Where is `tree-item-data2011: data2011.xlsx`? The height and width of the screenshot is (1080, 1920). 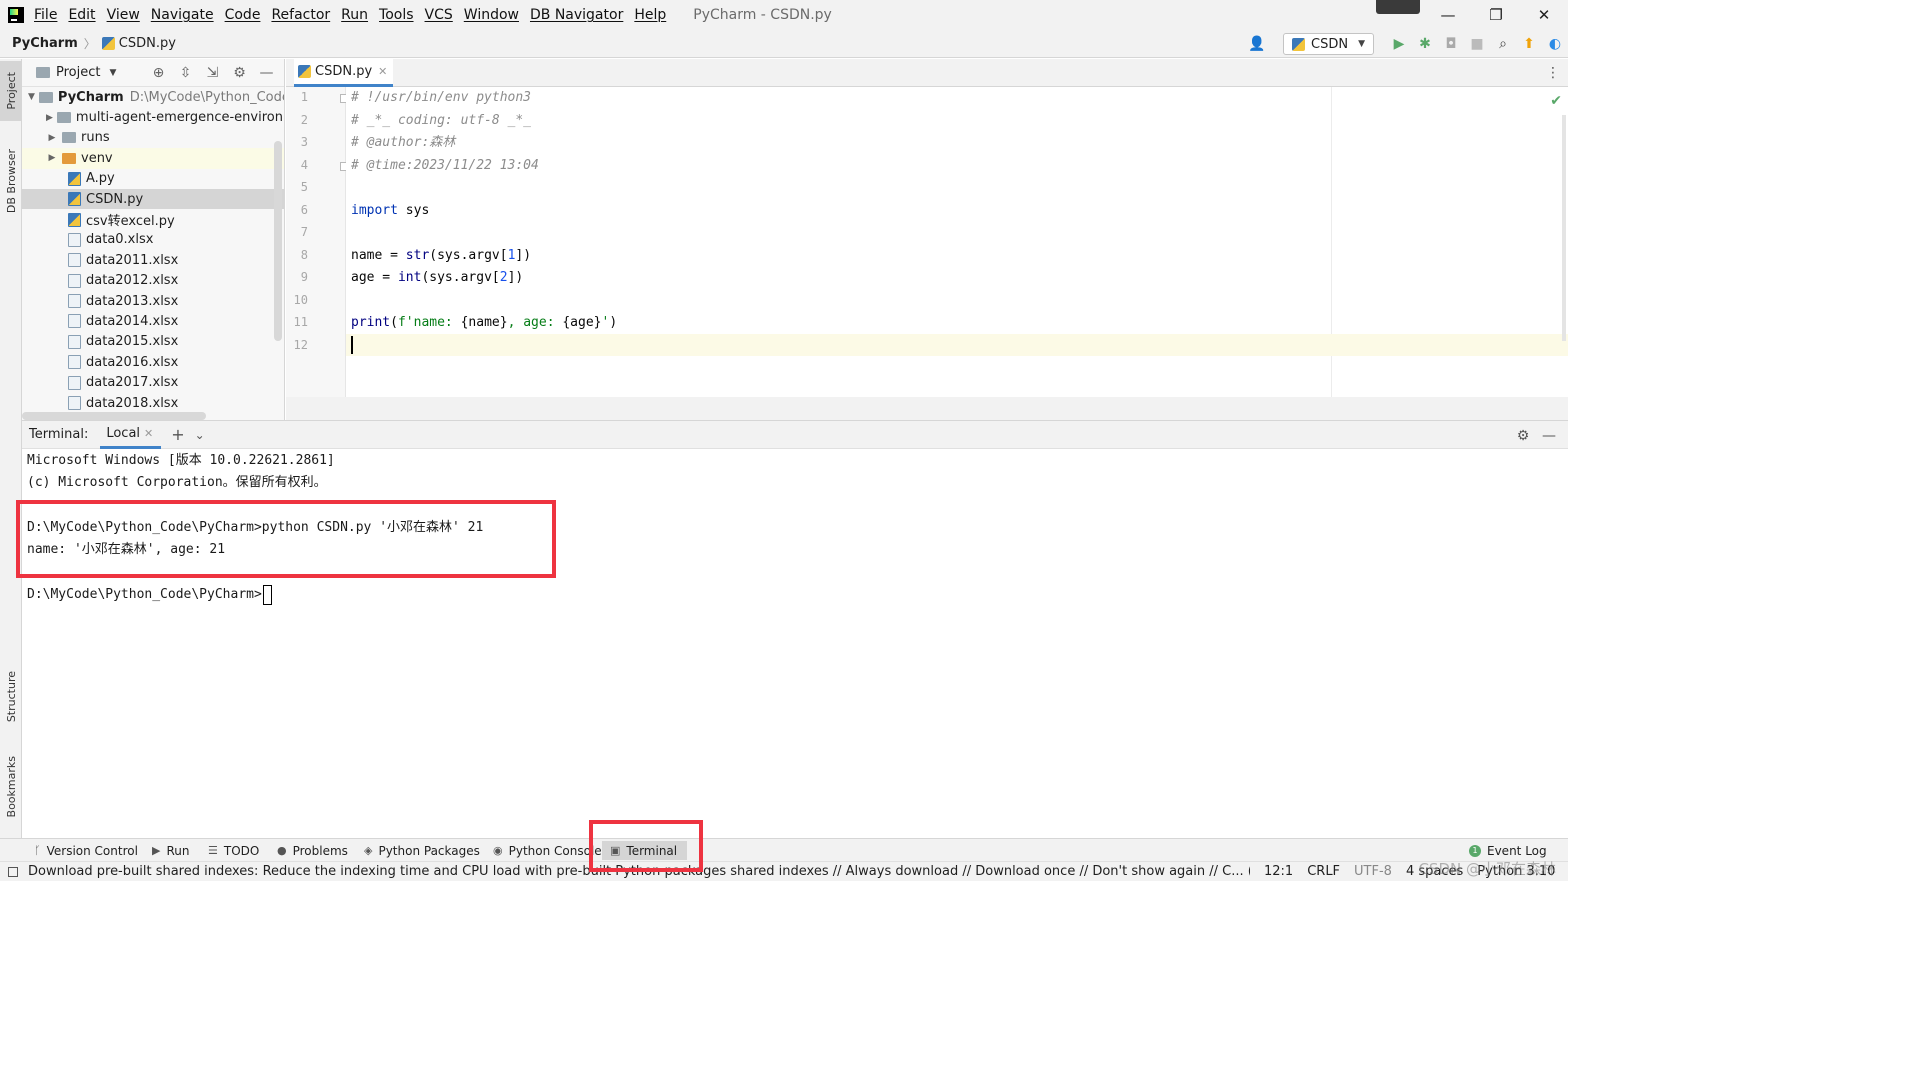
tree-item-data2011: data2011.xlsx is located at coordinates (153, 260).